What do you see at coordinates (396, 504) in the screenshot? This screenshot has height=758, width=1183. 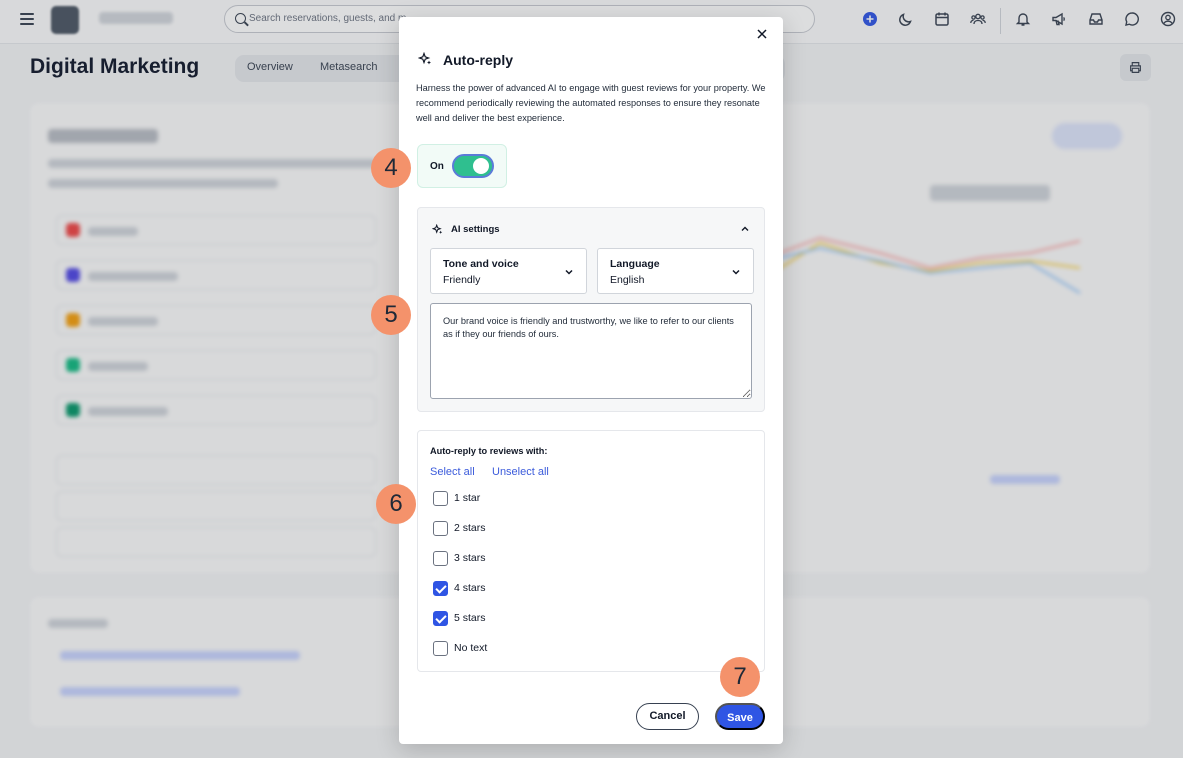 I see `step-marker: 6` at bounding box center [396, 504].